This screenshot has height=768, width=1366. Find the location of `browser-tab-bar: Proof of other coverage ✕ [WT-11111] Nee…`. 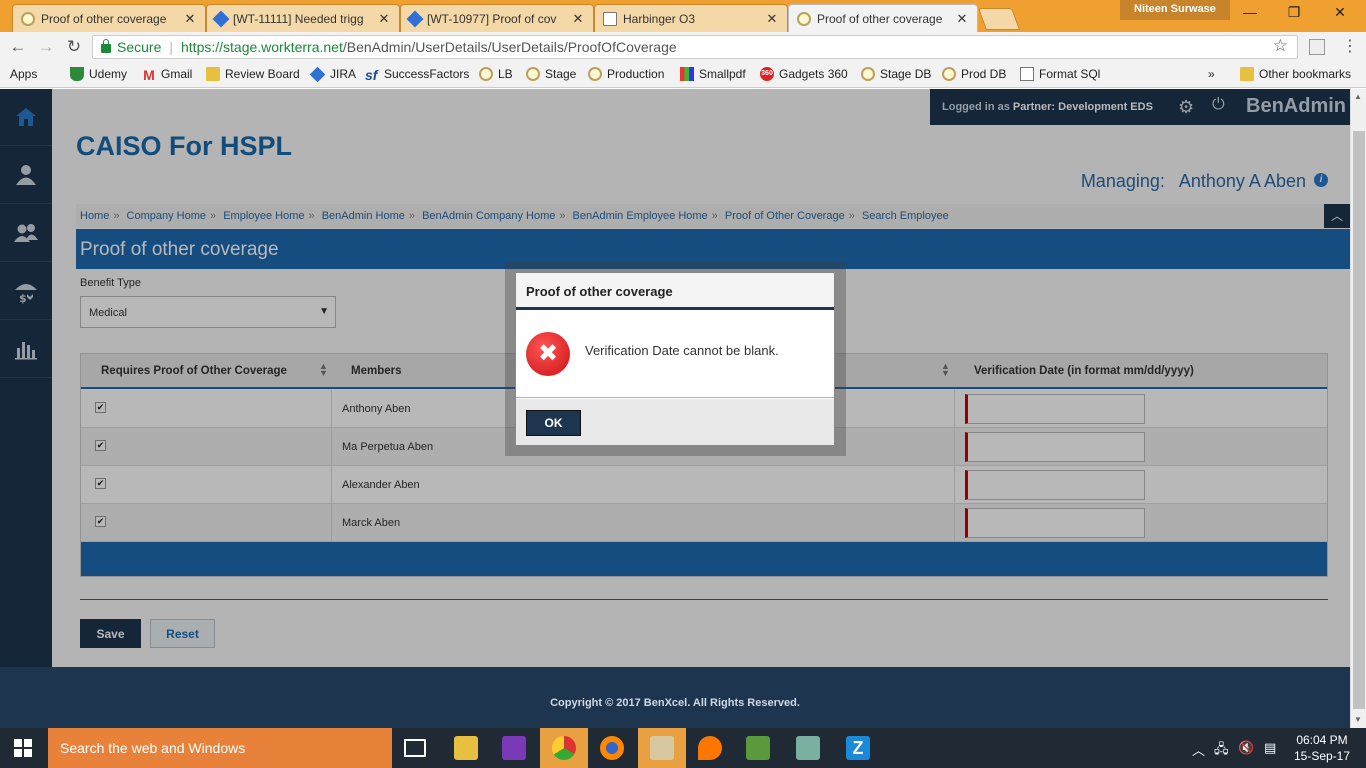

browser-tab-bar: Proof of other coverage ✕ [WT-11111] Nee… is located at coordinates (683, 16).